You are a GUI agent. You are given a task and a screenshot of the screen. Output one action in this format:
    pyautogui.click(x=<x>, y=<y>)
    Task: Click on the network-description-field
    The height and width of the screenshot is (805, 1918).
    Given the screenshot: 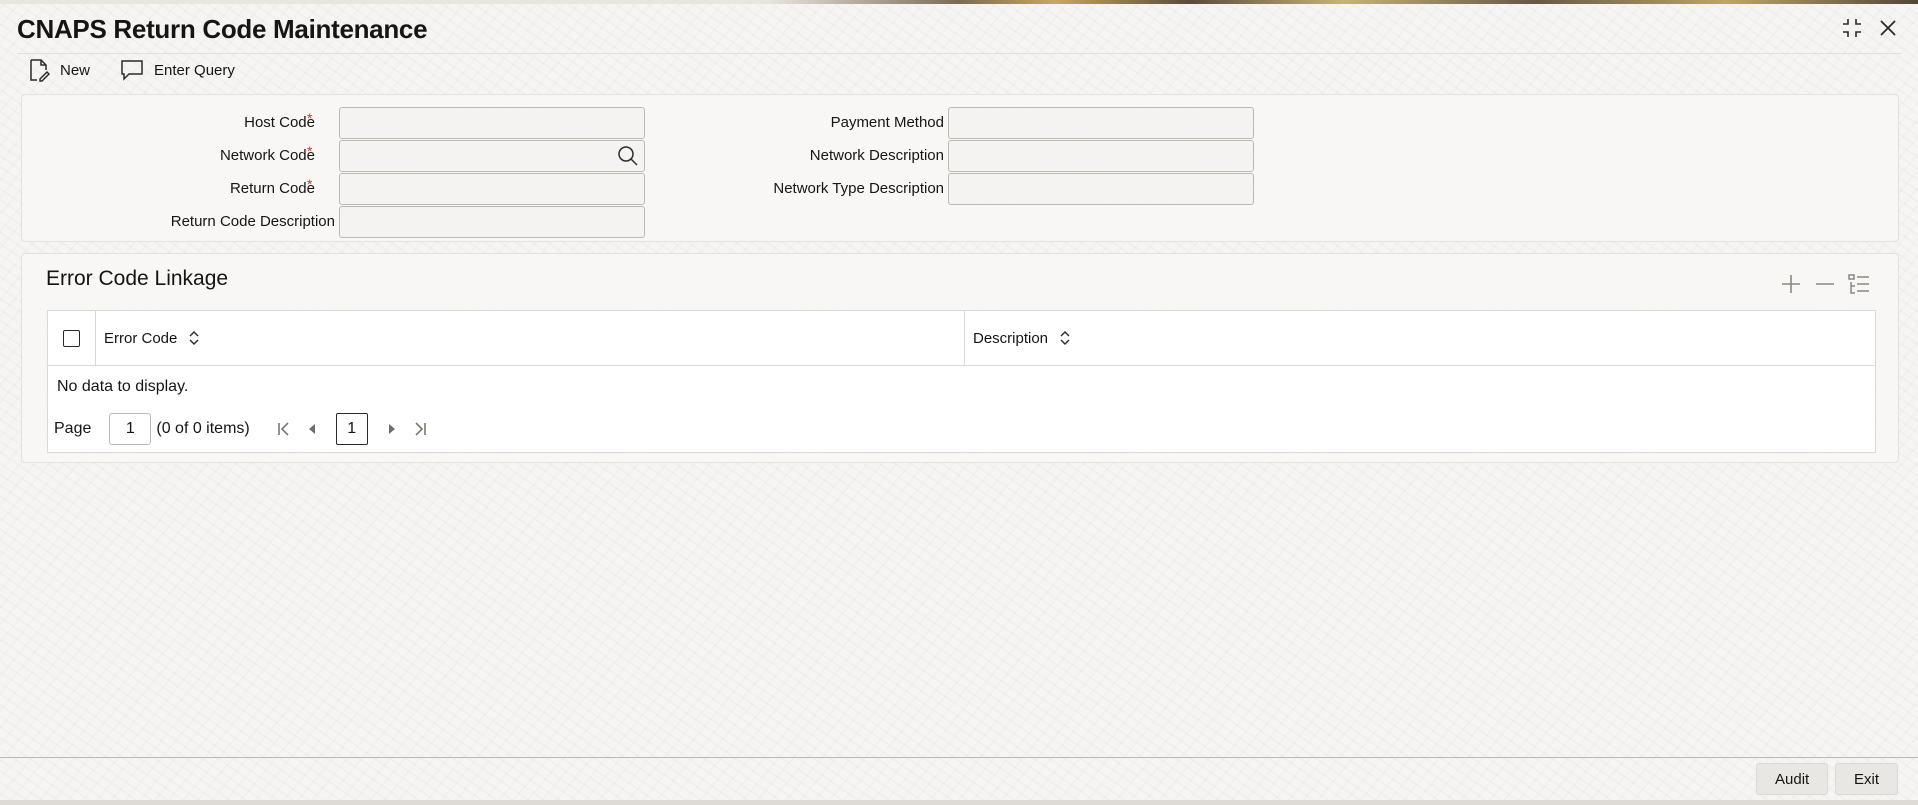 What is the action you would take?
    pyautogui.click(x=1101, y=156)
    